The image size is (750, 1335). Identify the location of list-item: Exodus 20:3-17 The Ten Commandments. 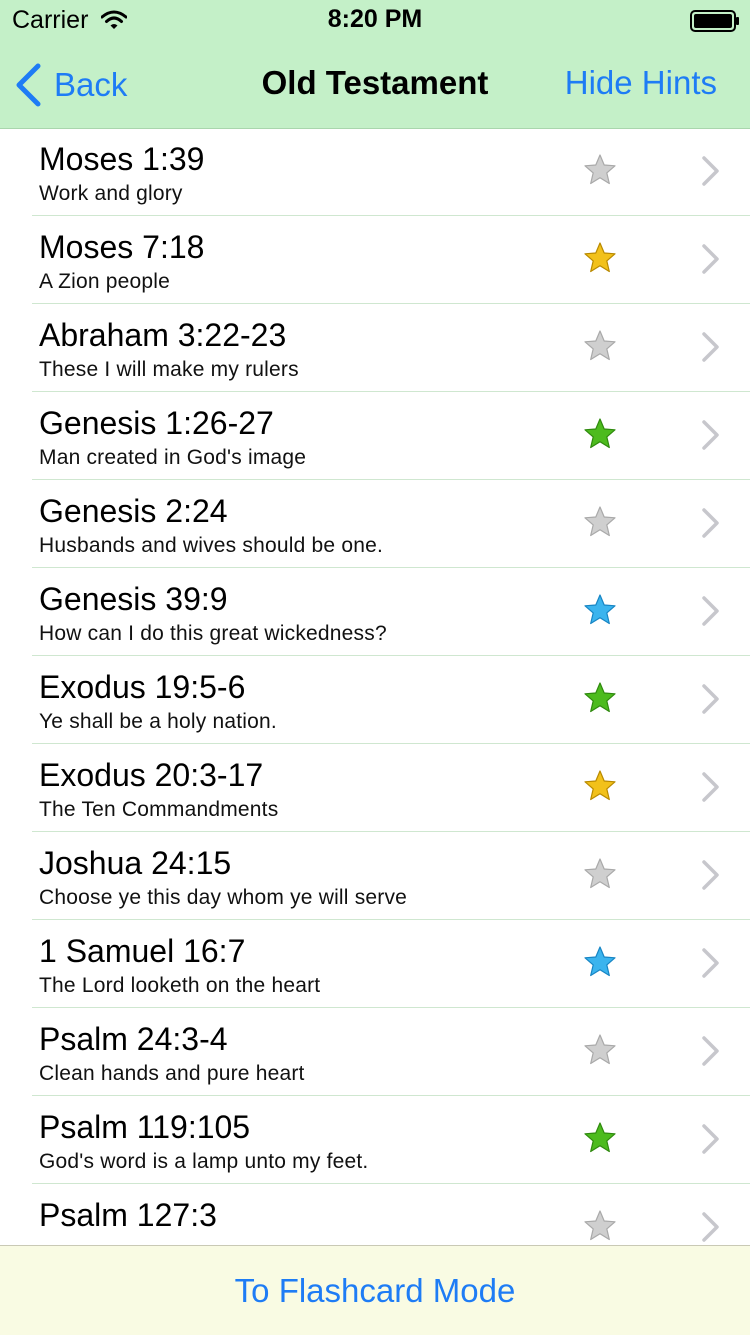
(391, 788).